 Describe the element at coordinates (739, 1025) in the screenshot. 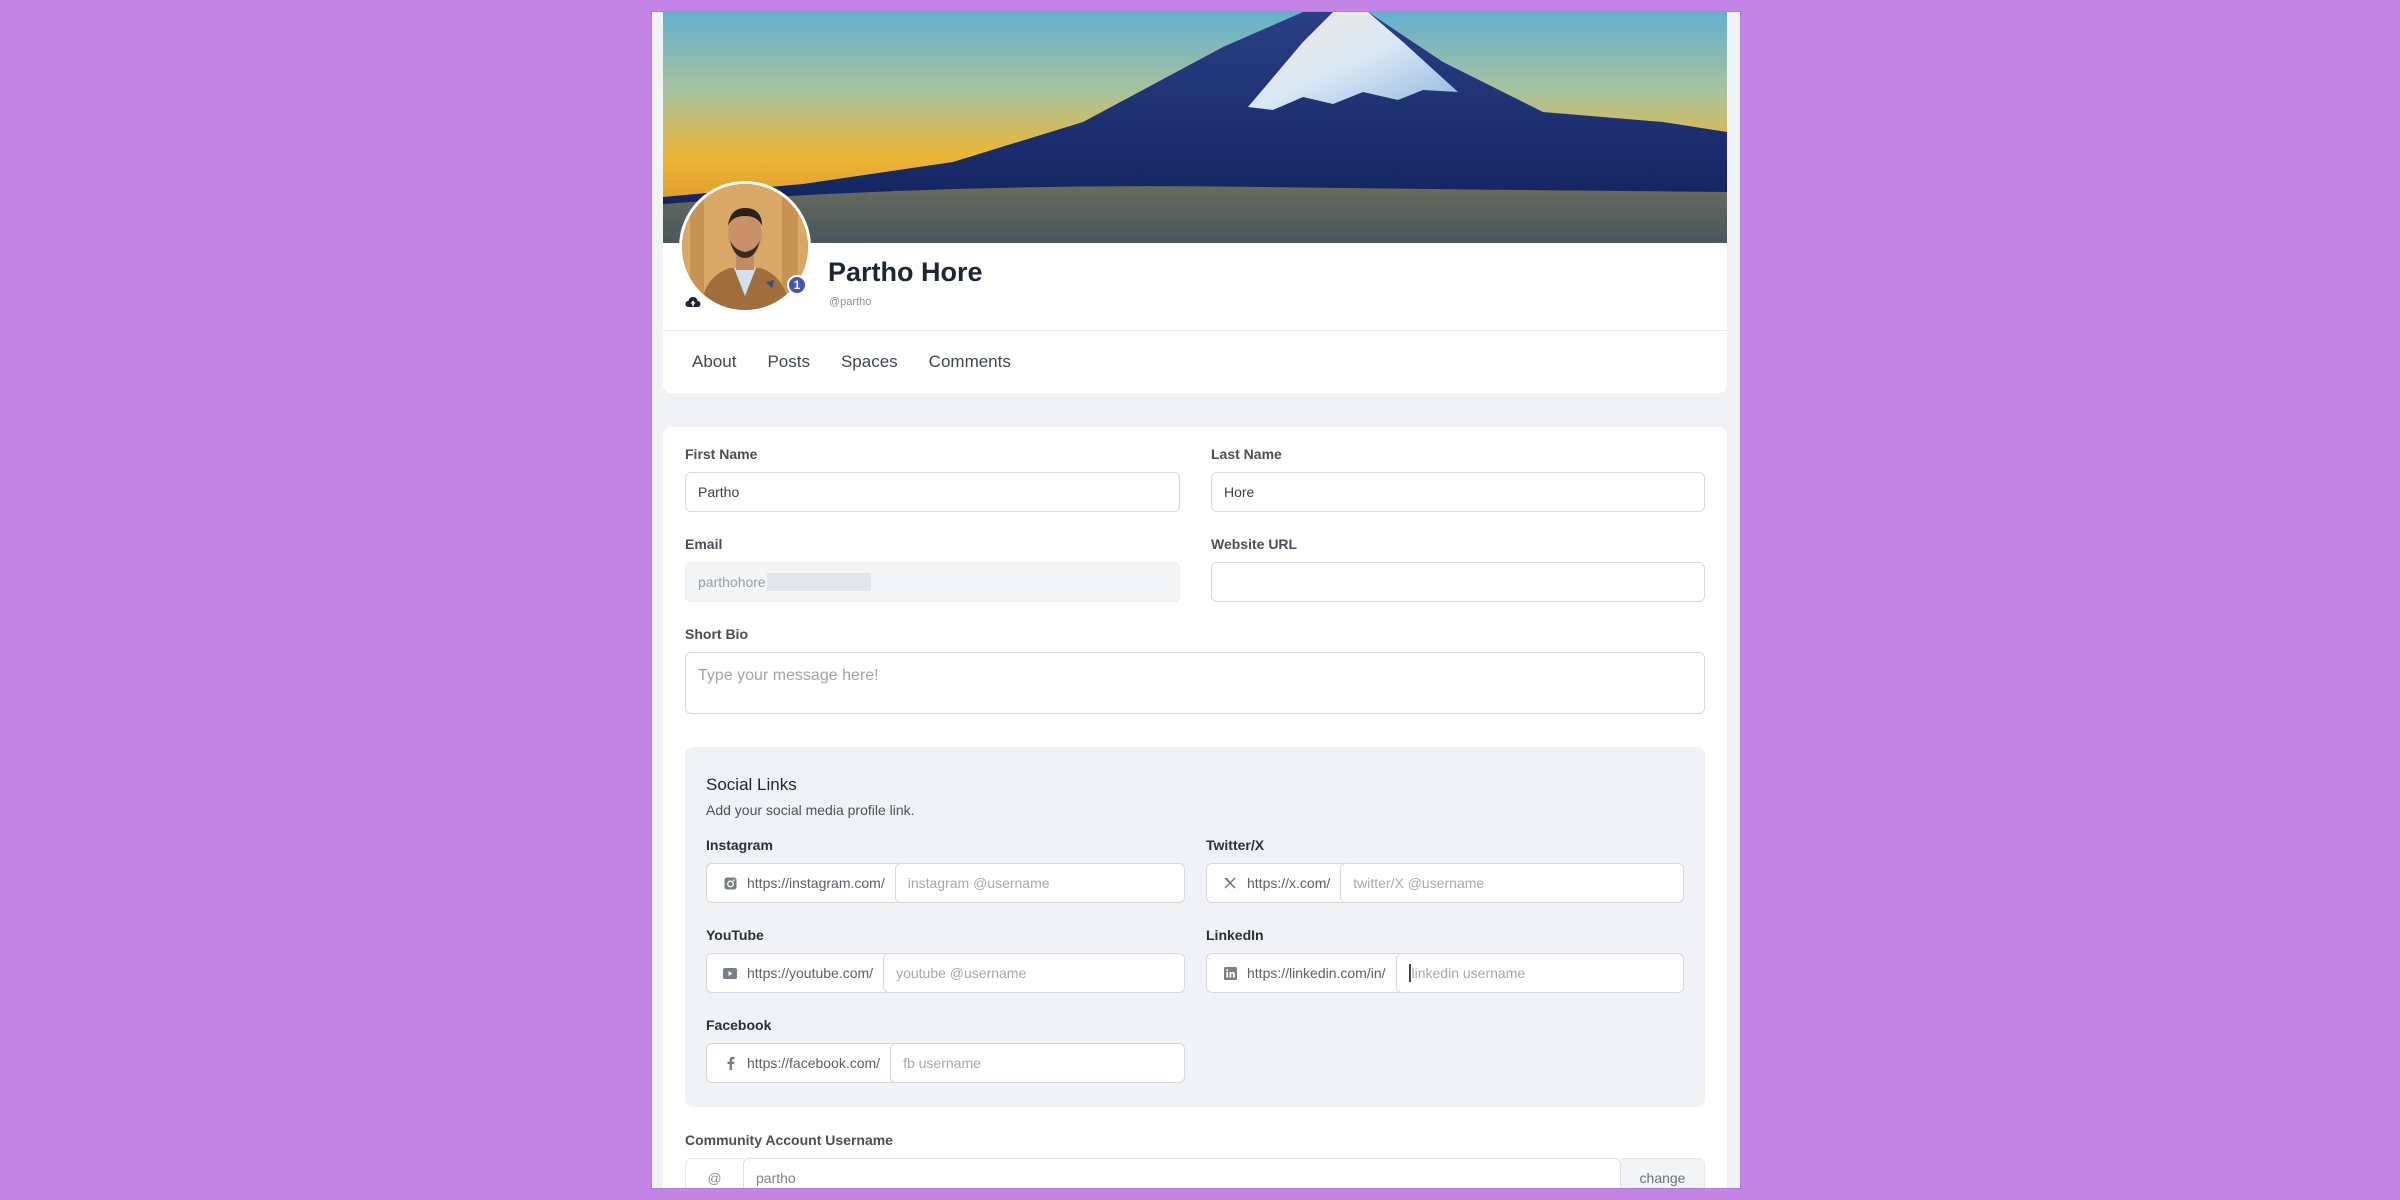

I see `facebook-label: Facebook` at that location.